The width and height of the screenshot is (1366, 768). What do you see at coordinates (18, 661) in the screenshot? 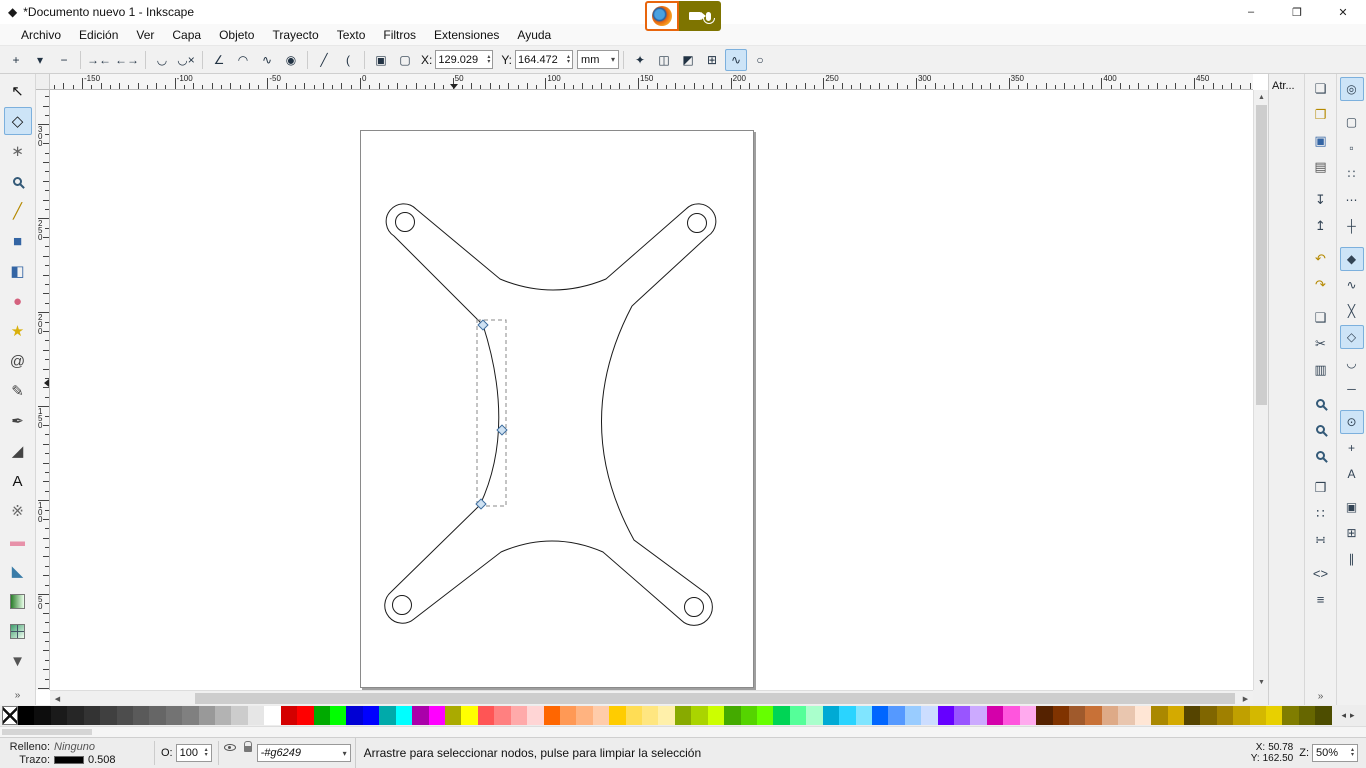
I see `dropper-tool: ▼` at bounding box center [18, 661].